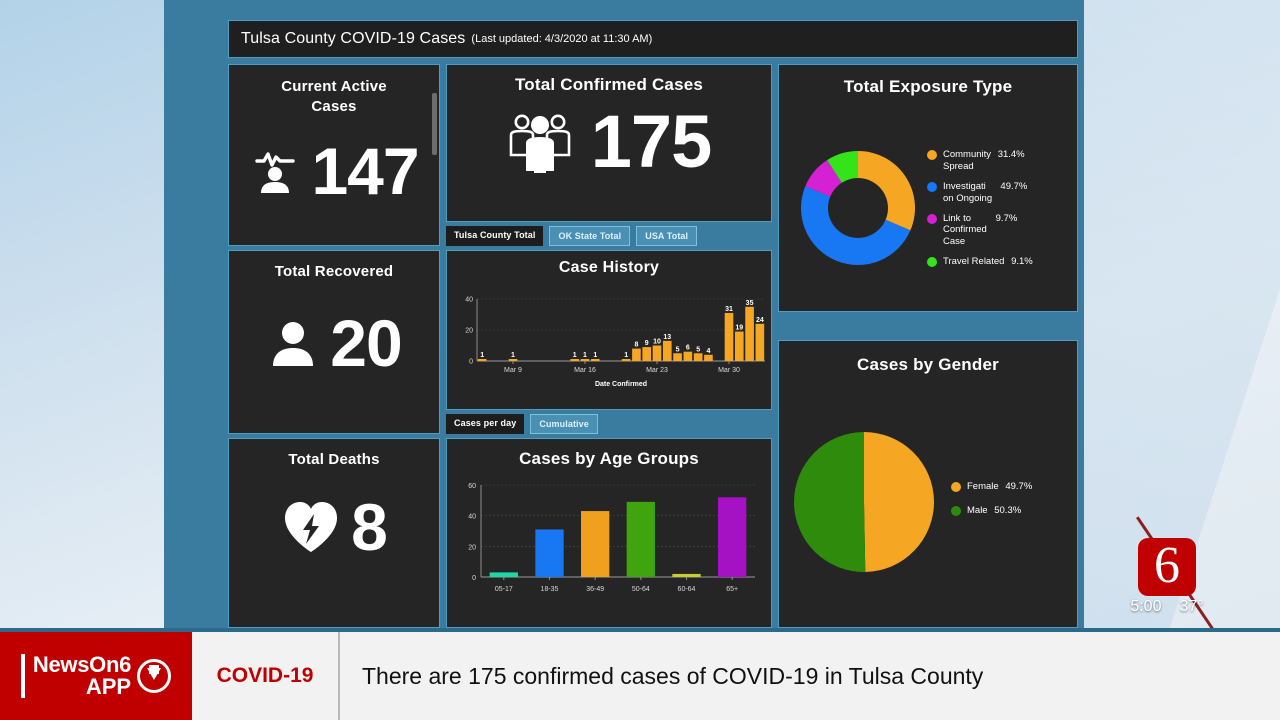 The width and height of the screenshot is (1280, 720). I want to click on station-bug: 6 5:00 37°, so click(1167, 577).